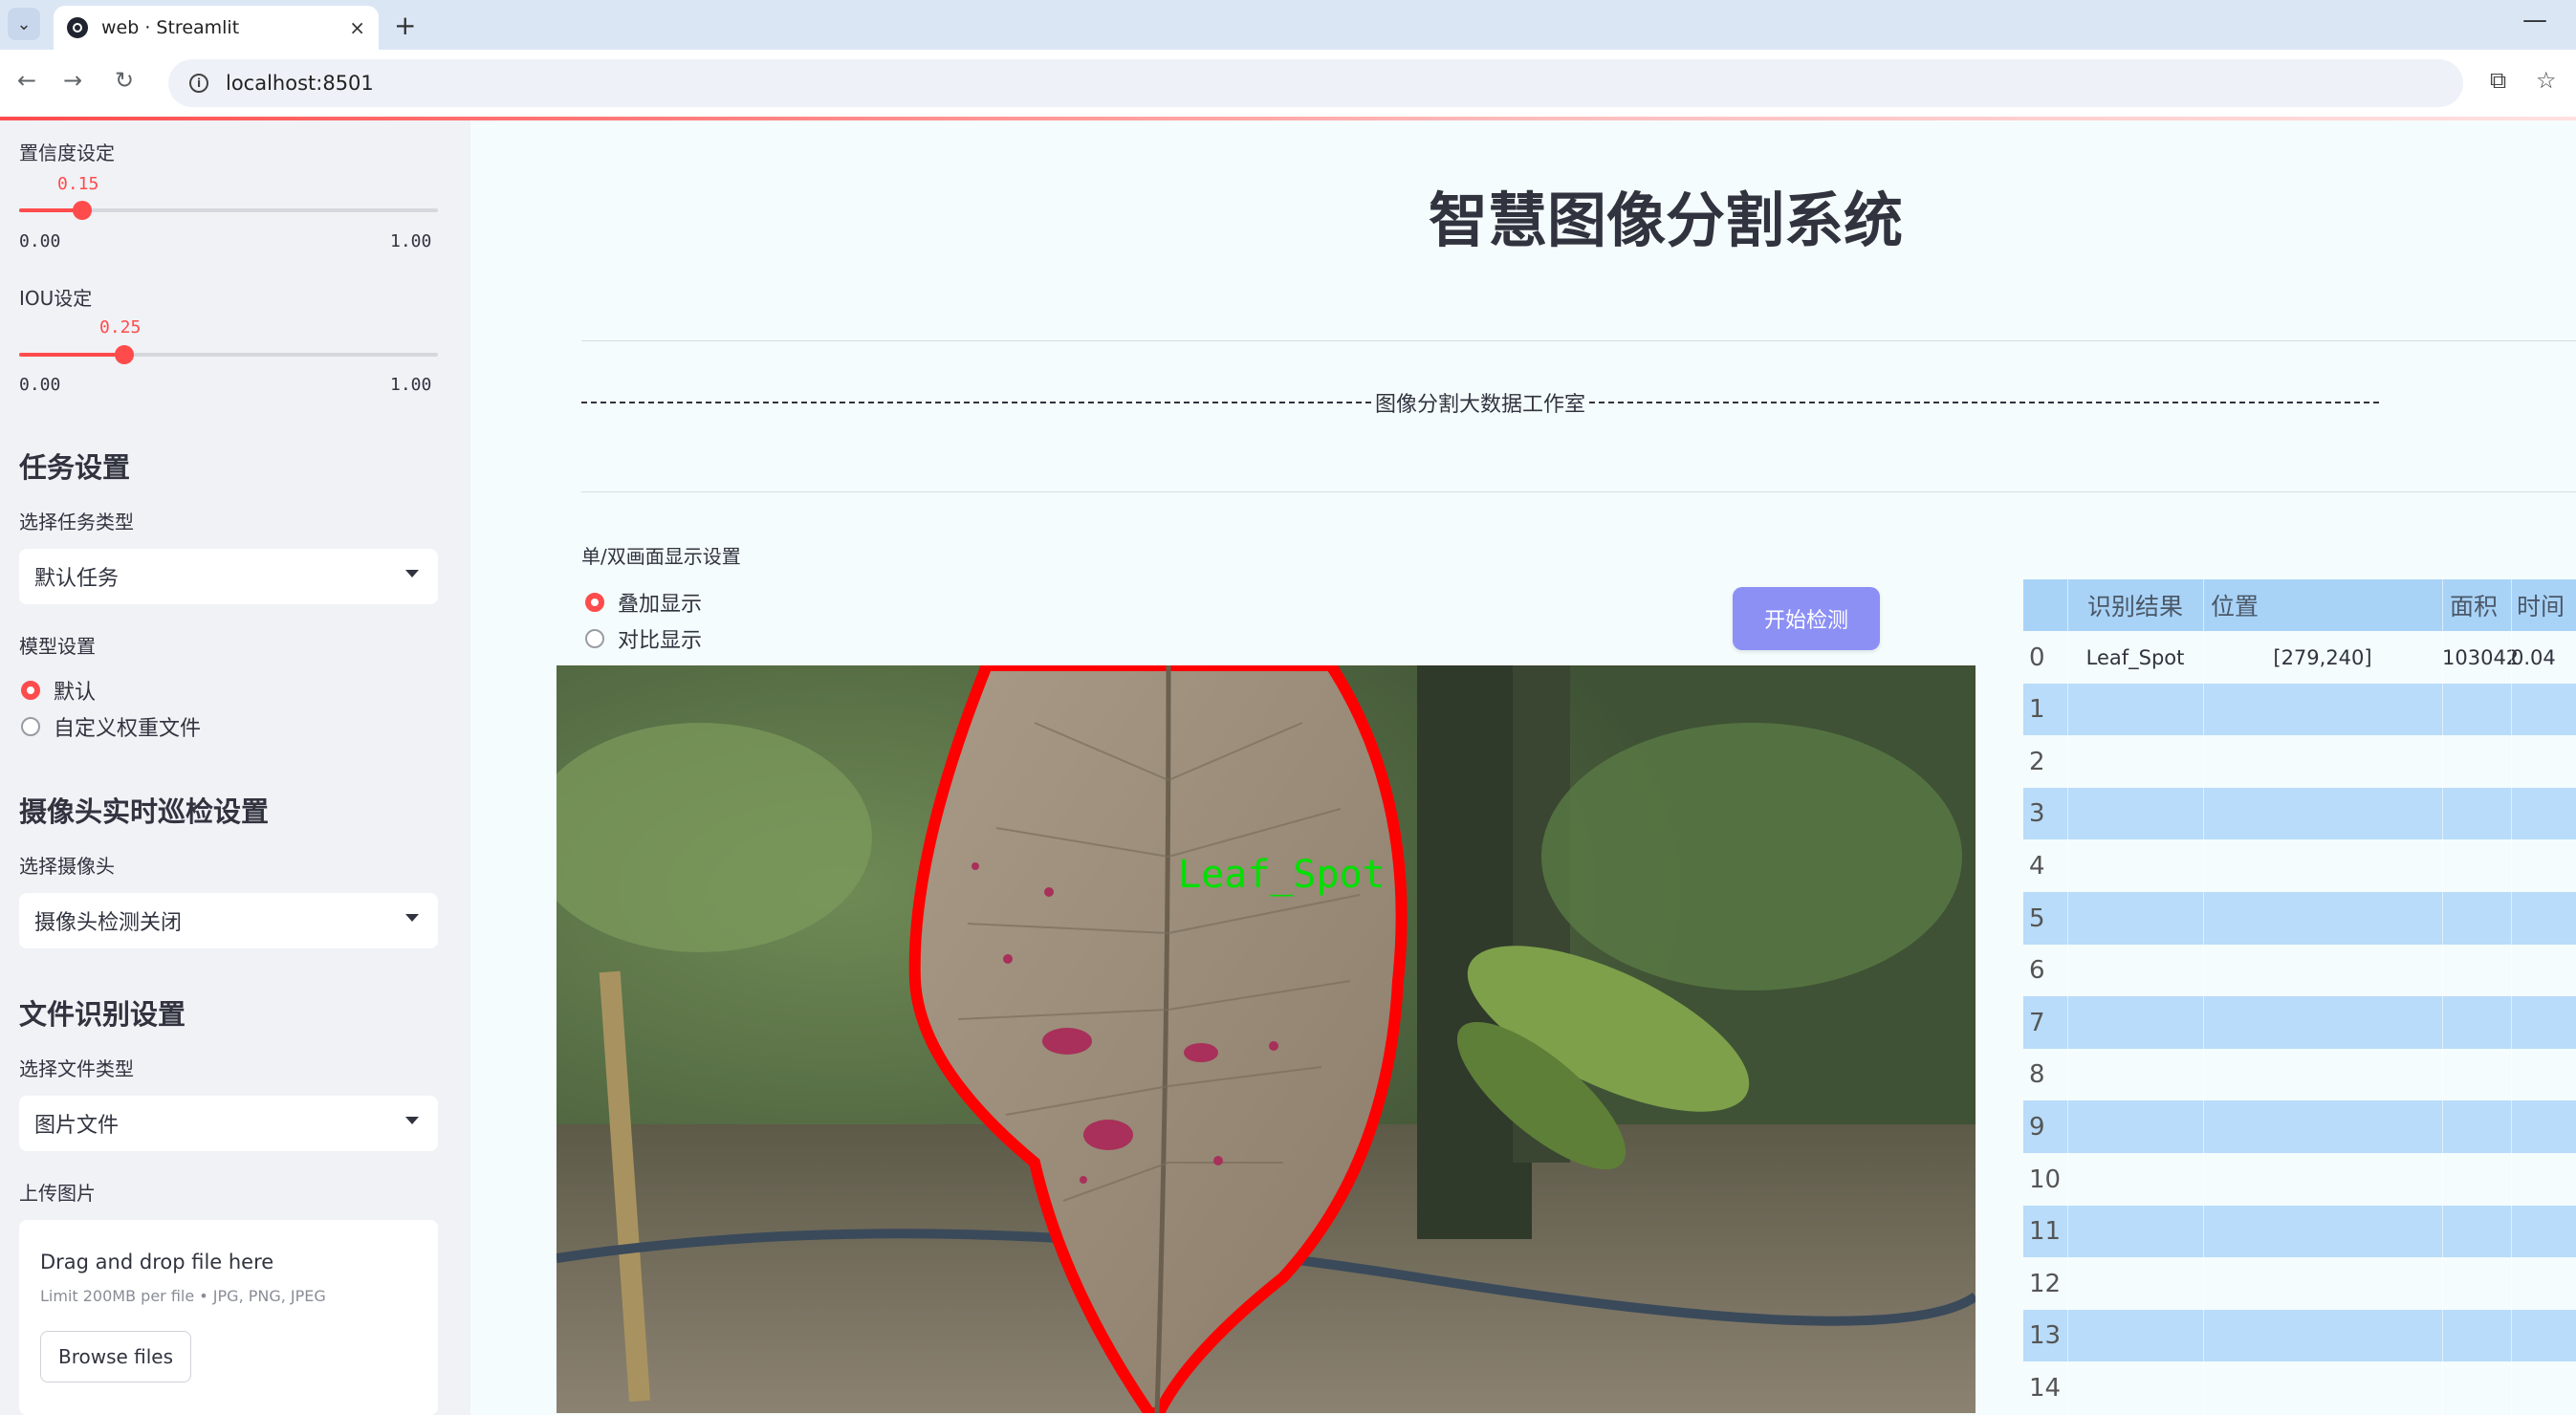 The image size is (2576, 1415). I want to click on page-title: 智慧图像分割系统, so click(1665, 220).